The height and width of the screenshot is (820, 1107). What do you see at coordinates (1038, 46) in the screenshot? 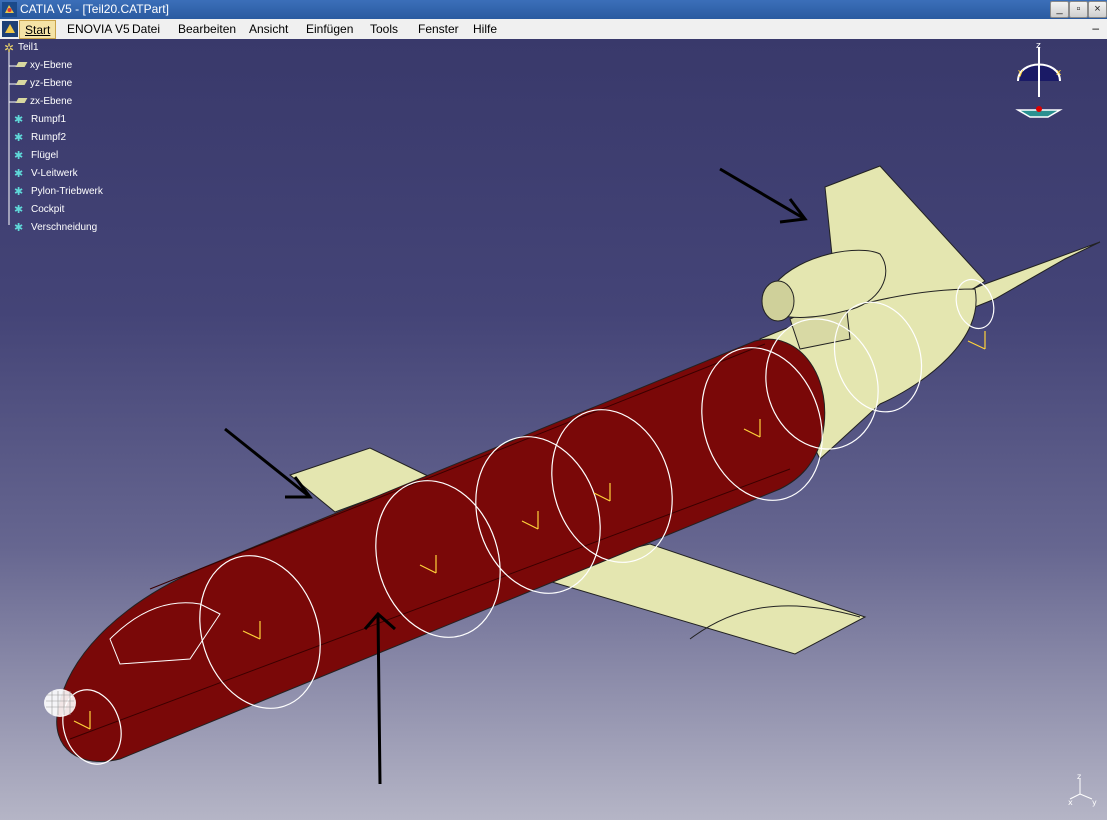
I see `compass-axis-z: z` at bounding box center [1038, 46].